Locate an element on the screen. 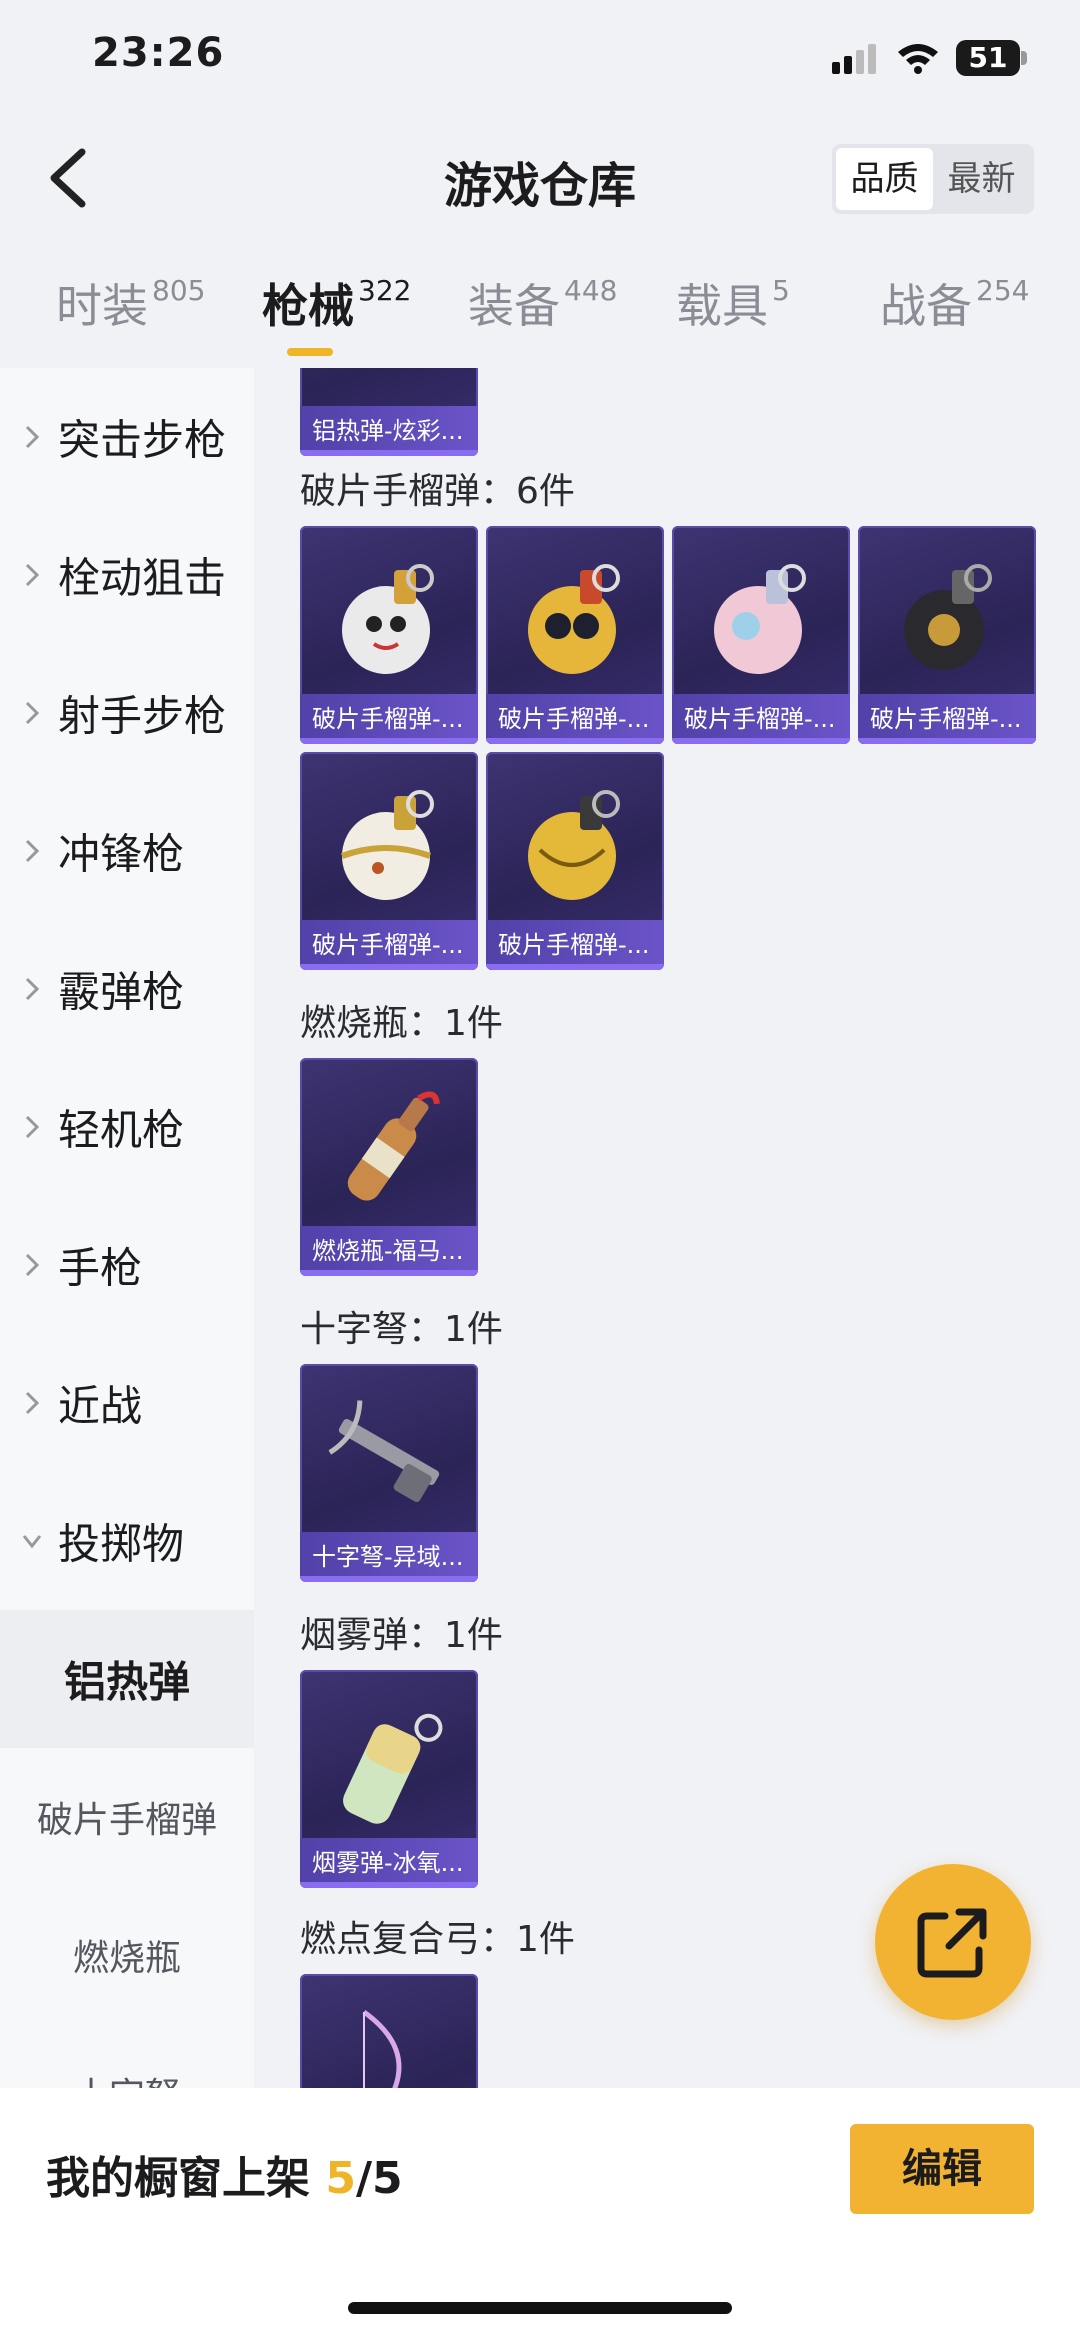 Image resolution: width=1080 pixels, height=2339 pixels. sidebar-item-assault-rifle: 突击步枪 is located at coordinates (127, 437).